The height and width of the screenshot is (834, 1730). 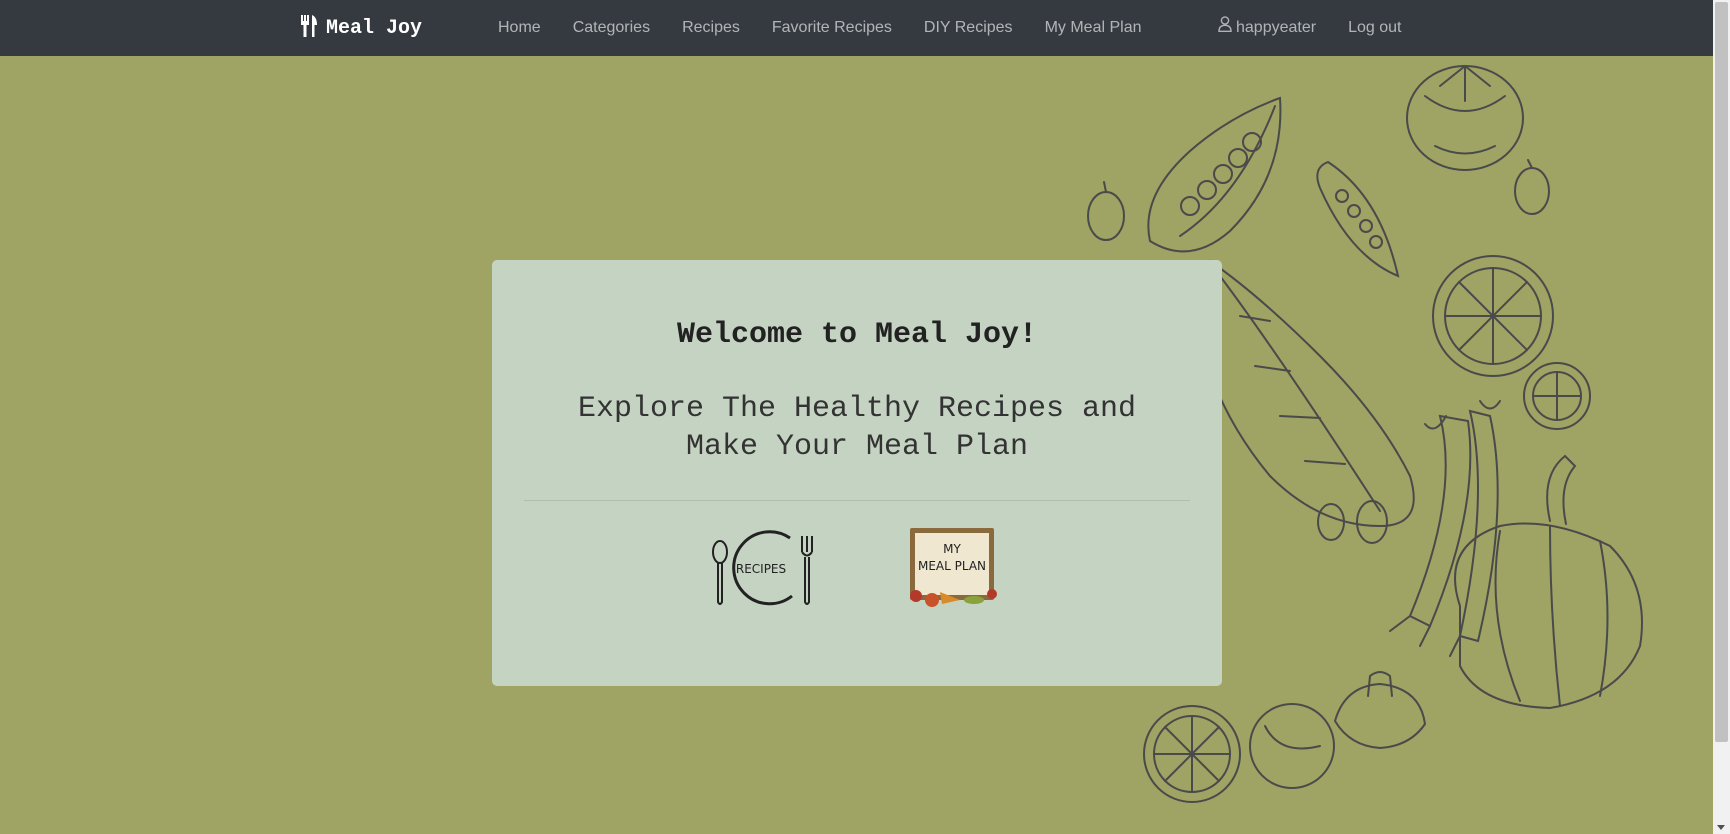 What do you see at coordinates (1374, 28) in the screenshot?
I see `logout-link: Log out` at bounding box center [1374, 28].